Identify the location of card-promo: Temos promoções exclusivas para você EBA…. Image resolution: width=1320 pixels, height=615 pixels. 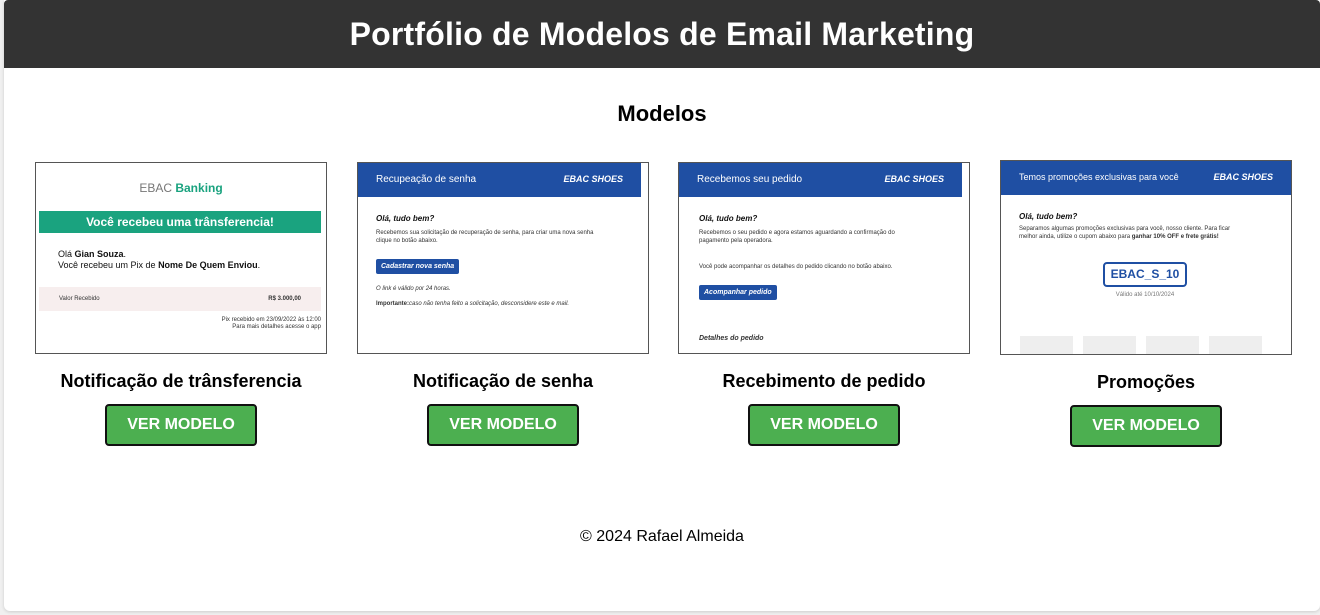
(1146, 303).